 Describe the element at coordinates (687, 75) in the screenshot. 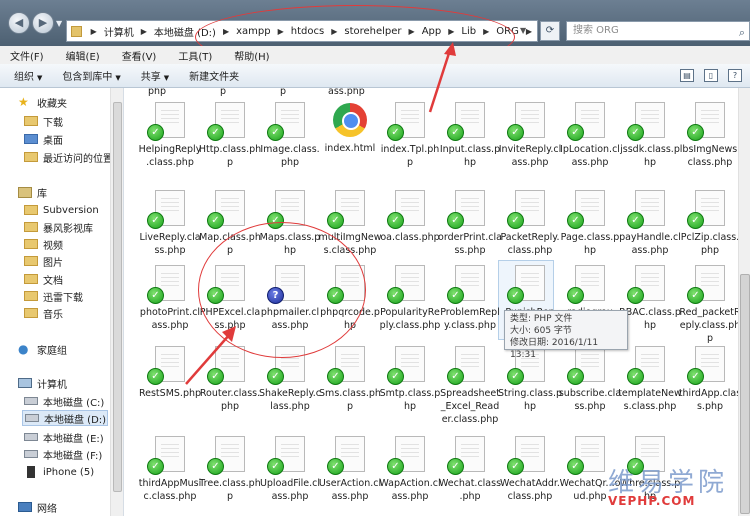

I see `change-view-icon: ▤` at that location.